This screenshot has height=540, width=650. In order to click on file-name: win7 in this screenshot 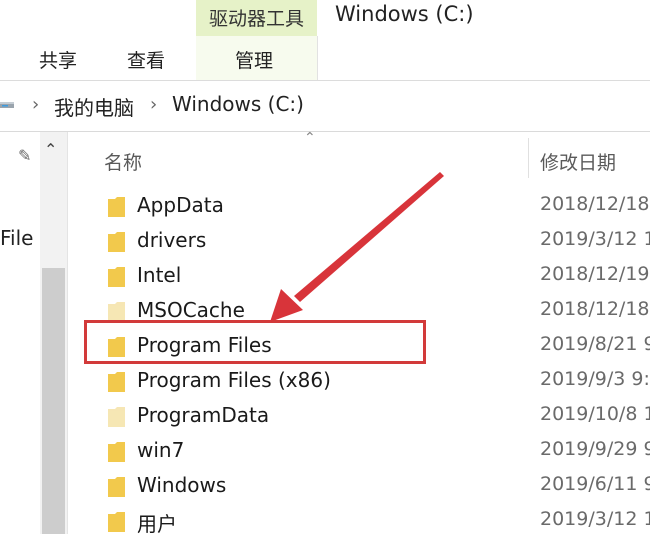, I will do `click(161, 450)`.